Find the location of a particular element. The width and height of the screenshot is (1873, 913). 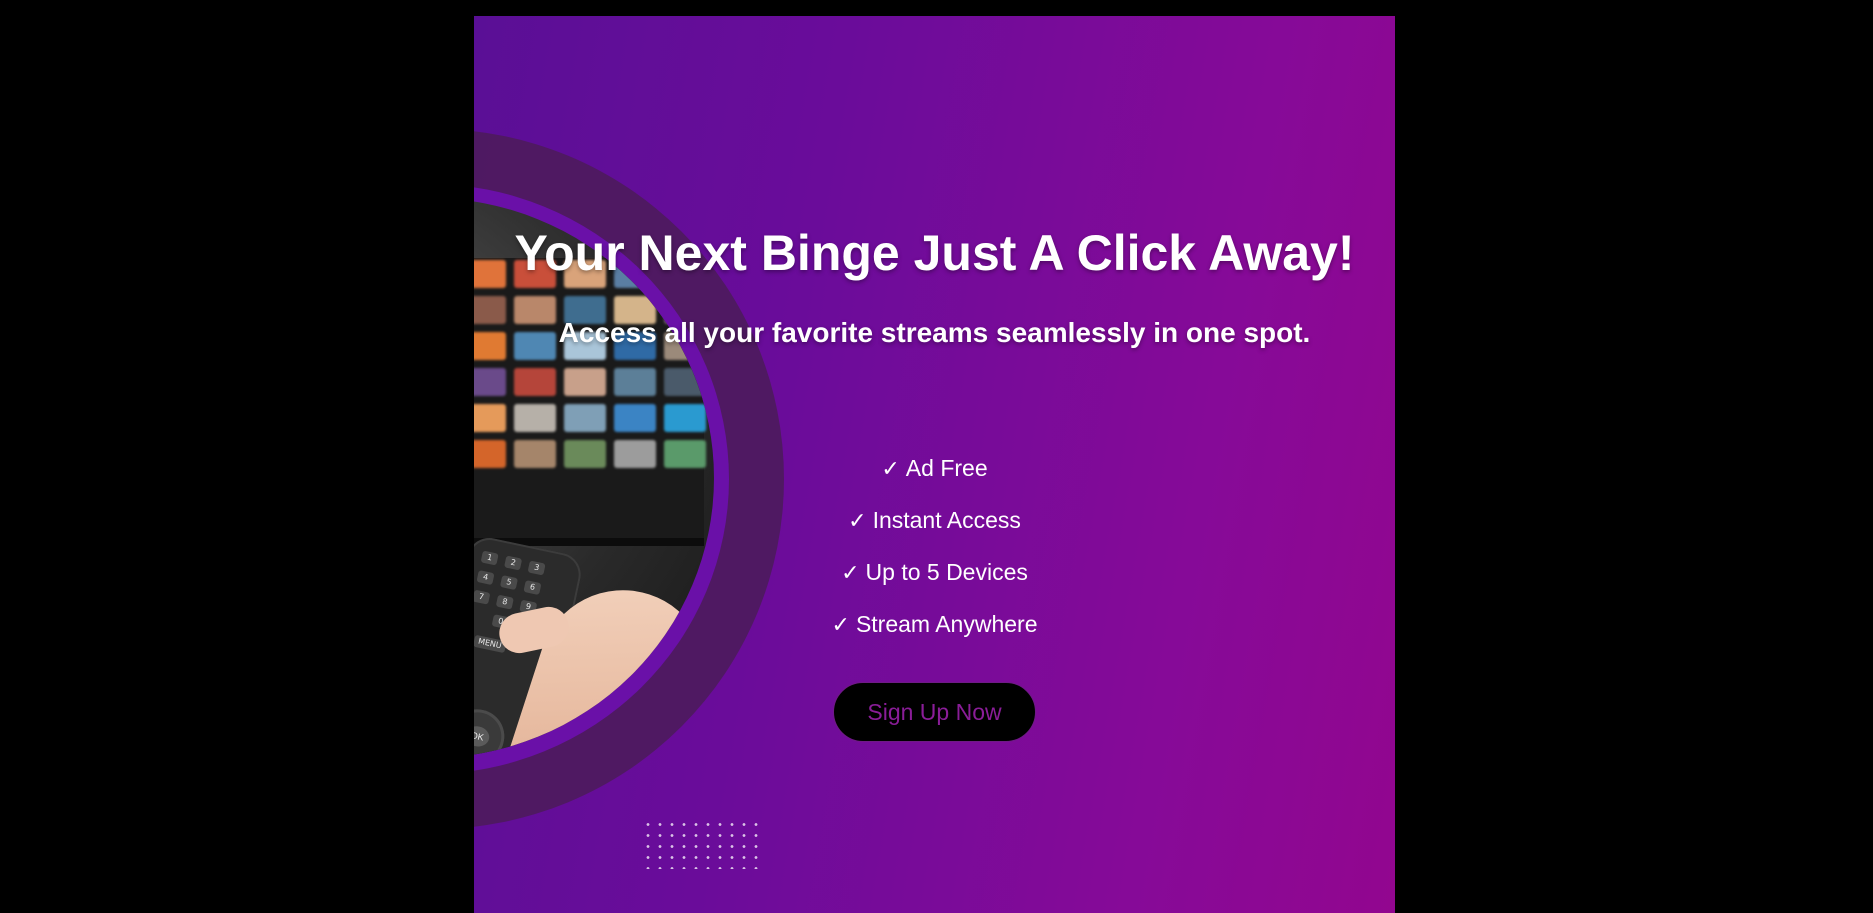

feature-label: Stream Anywhere is located at coordinates (946, 624).